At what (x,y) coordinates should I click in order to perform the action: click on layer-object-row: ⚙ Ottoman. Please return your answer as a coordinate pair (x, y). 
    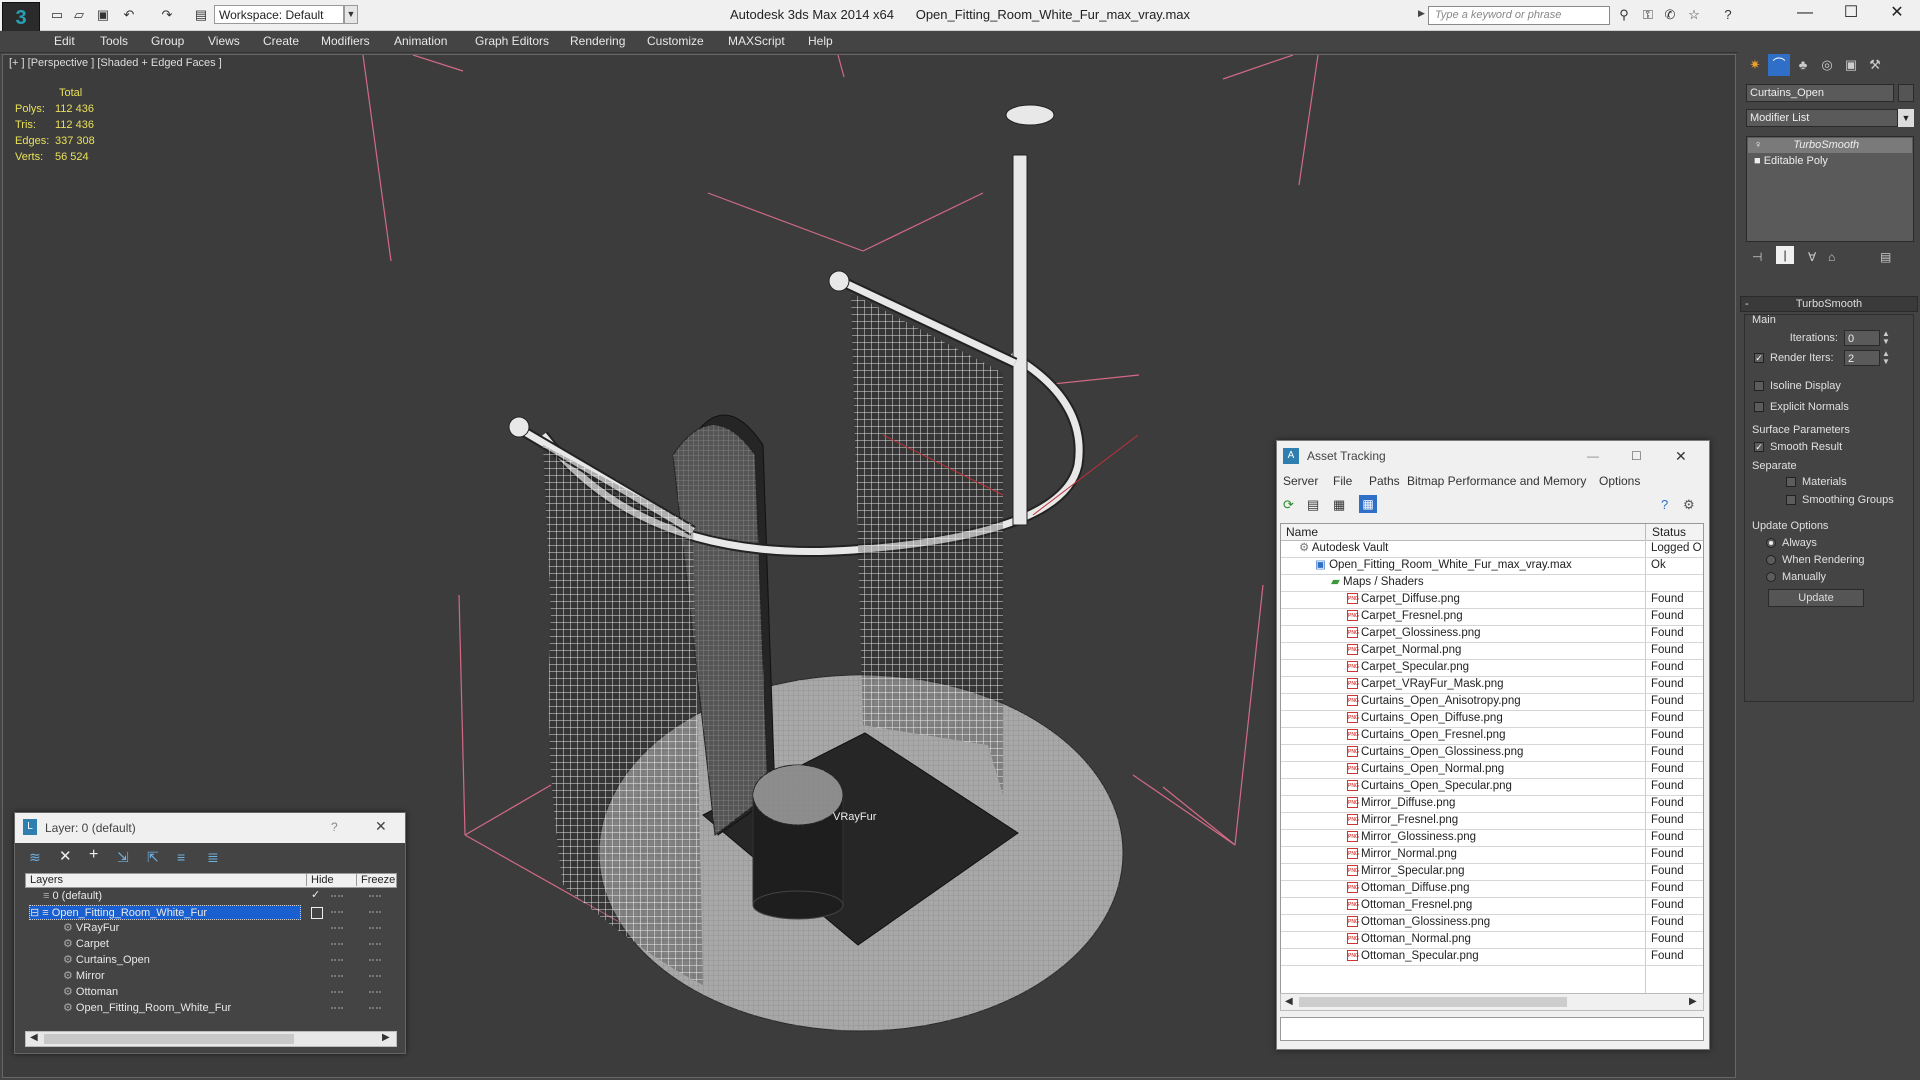
    Looking at the image, I should click on (90, 992).